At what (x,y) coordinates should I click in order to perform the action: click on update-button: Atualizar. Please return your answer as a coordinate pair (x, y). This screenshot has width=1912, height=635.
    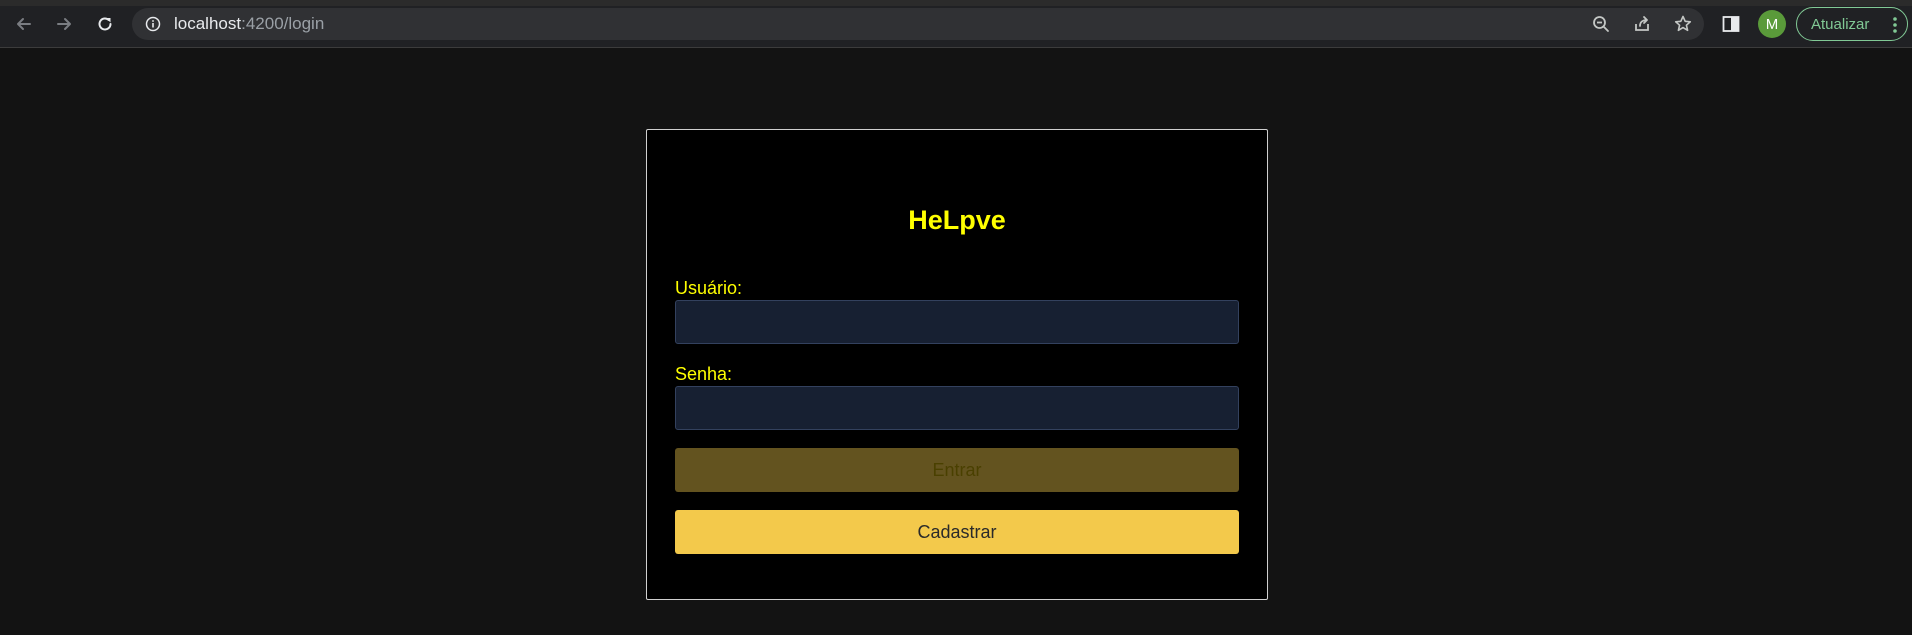
    Looking at the image, I should click on (1852, 24).